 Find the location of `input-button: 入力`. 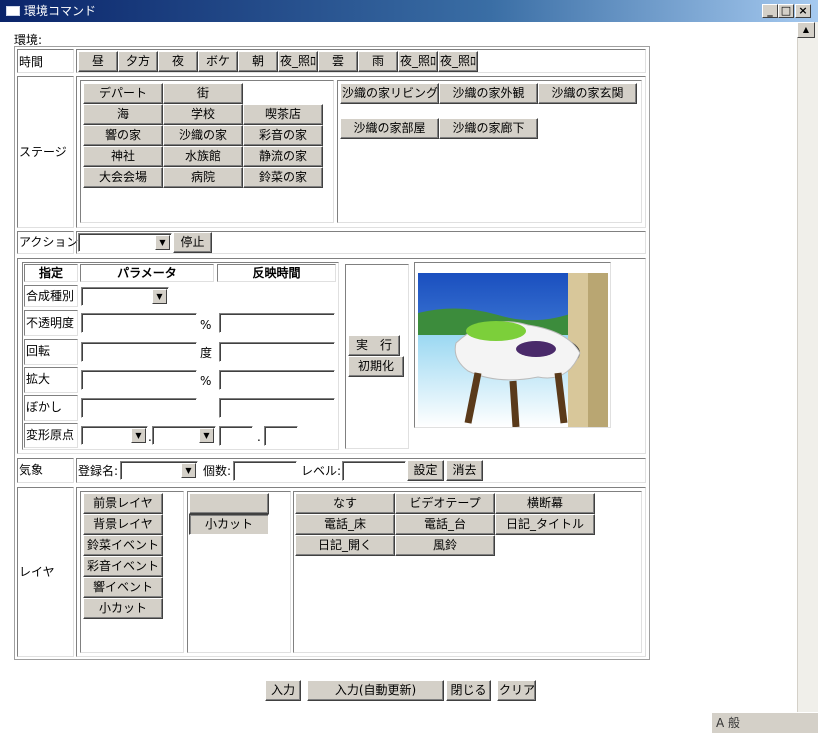

input-button: 入力 is located at coordinates (283, 690).